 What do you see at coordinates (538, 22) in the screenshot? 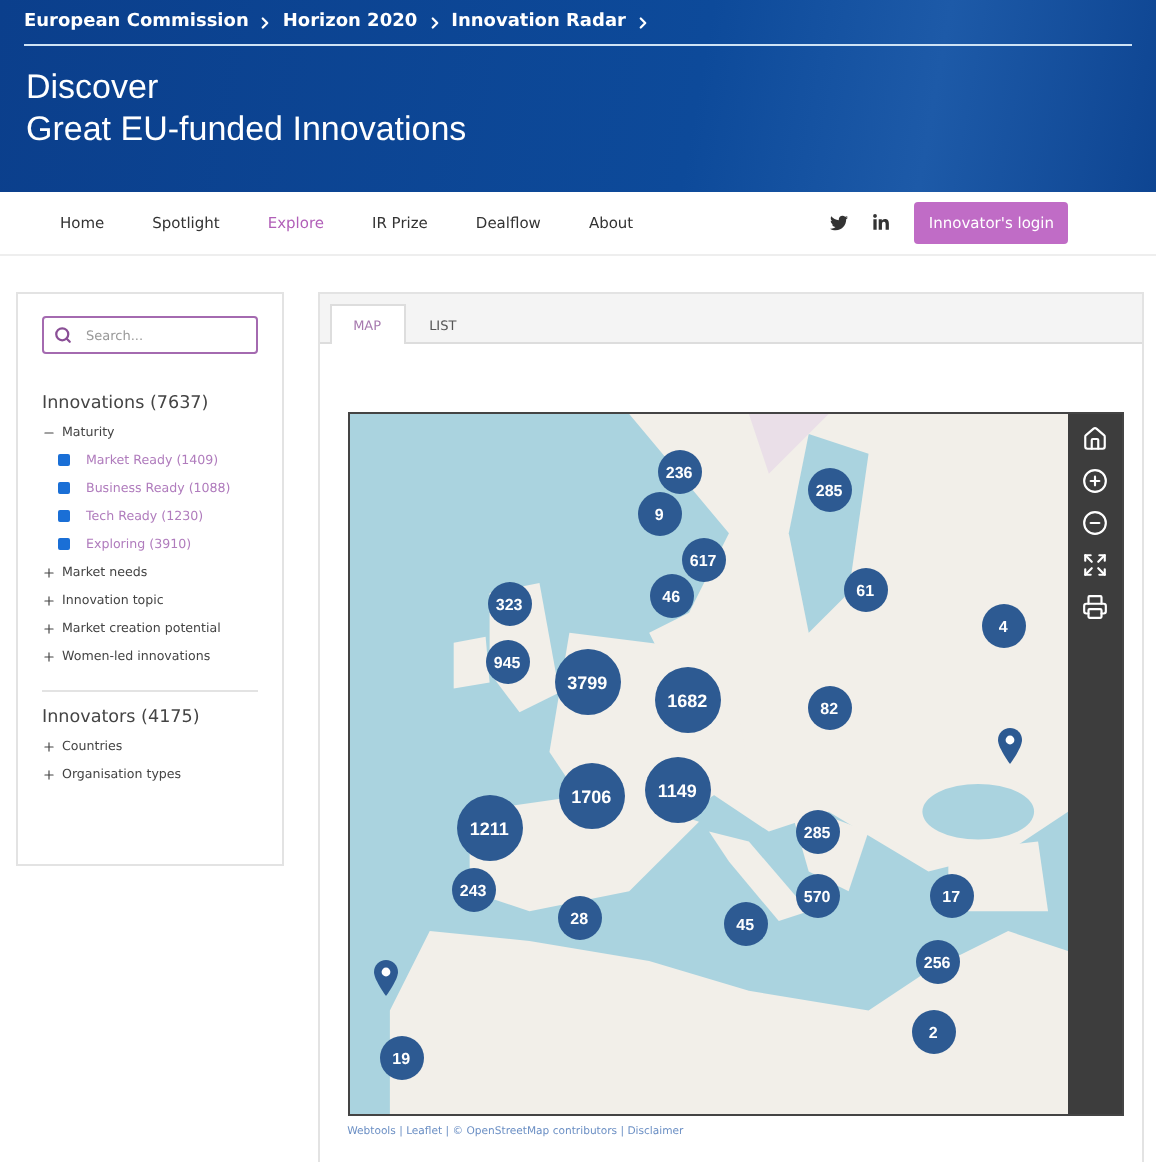
I see `breadcrumb-link: Innovation Radar` at bounding box center [538, 22].